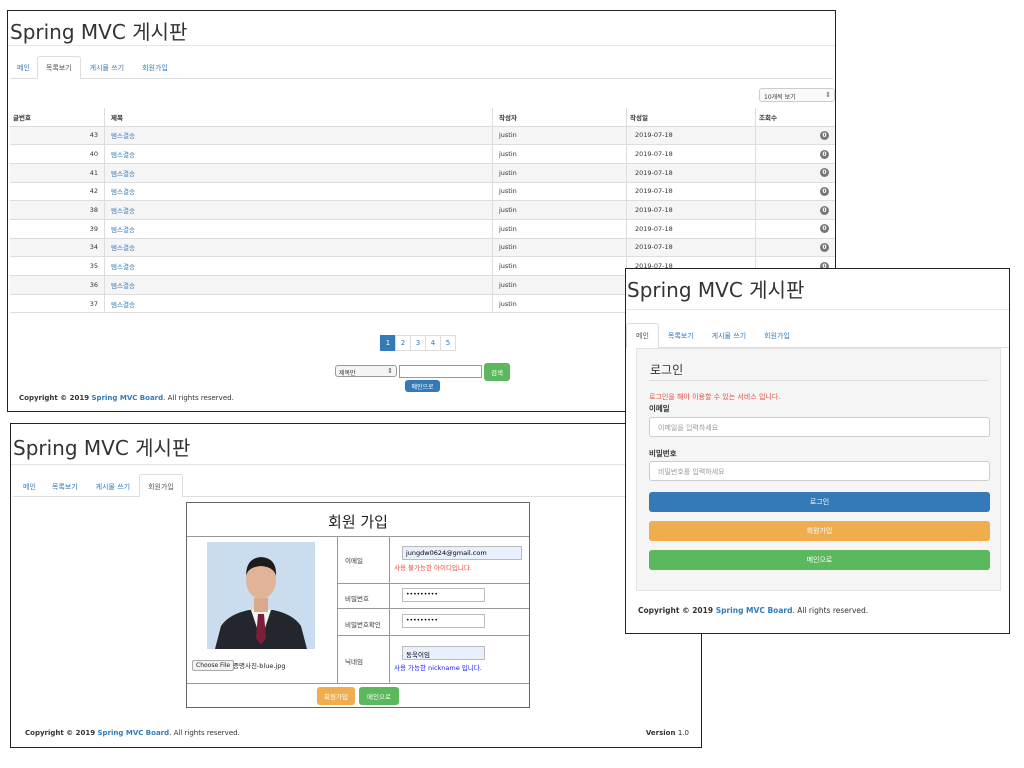  What do you see at coordinates (57, 173) in the screenshot?
I see `post-number: 41` at bounding box center [57, 173].